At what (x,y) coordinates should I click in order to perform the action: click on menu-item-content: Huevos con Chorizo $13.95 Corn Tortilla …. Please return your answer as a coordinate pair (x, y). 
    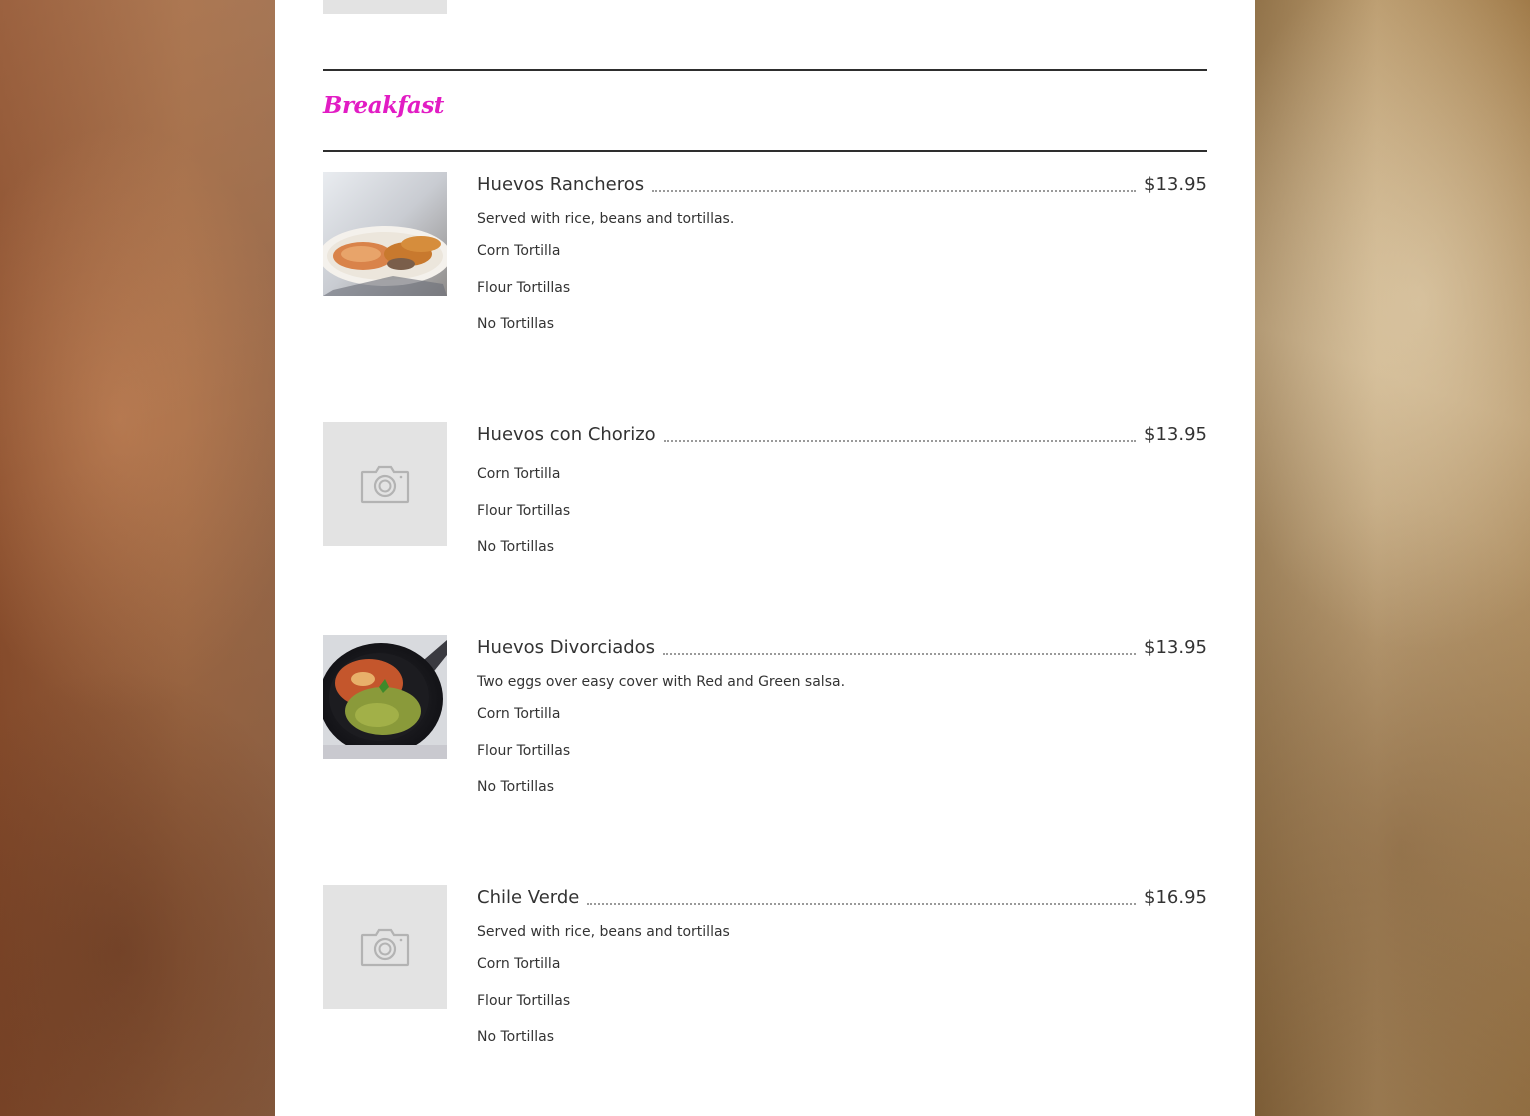
    Looking at the image, I should click on (842, 498).